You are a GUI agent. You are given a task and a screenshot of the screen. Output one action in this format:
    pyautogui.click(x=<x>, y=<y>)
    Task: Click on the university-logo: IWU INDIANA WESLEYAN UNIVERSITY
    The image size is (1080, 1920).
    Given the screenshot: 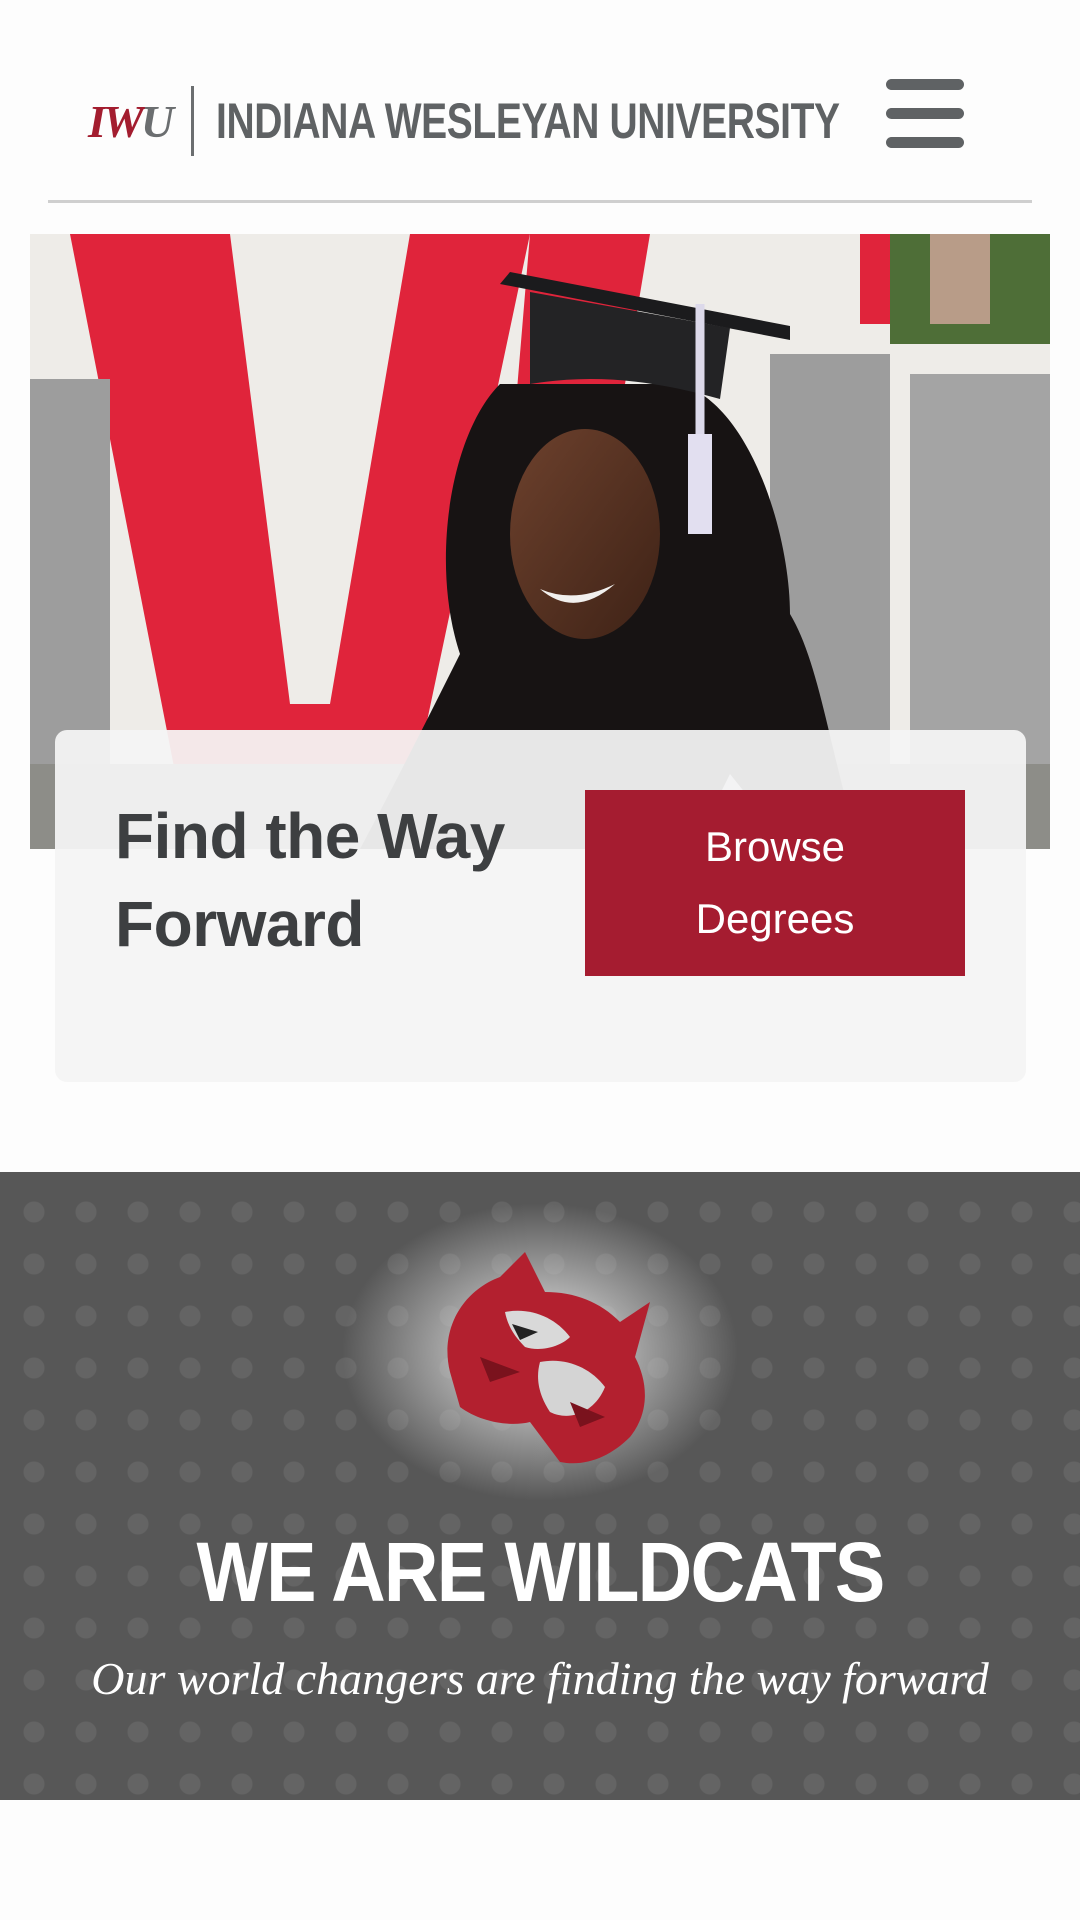 What is the action you would take?
    pyautogui.click(x=552, y=121)
    